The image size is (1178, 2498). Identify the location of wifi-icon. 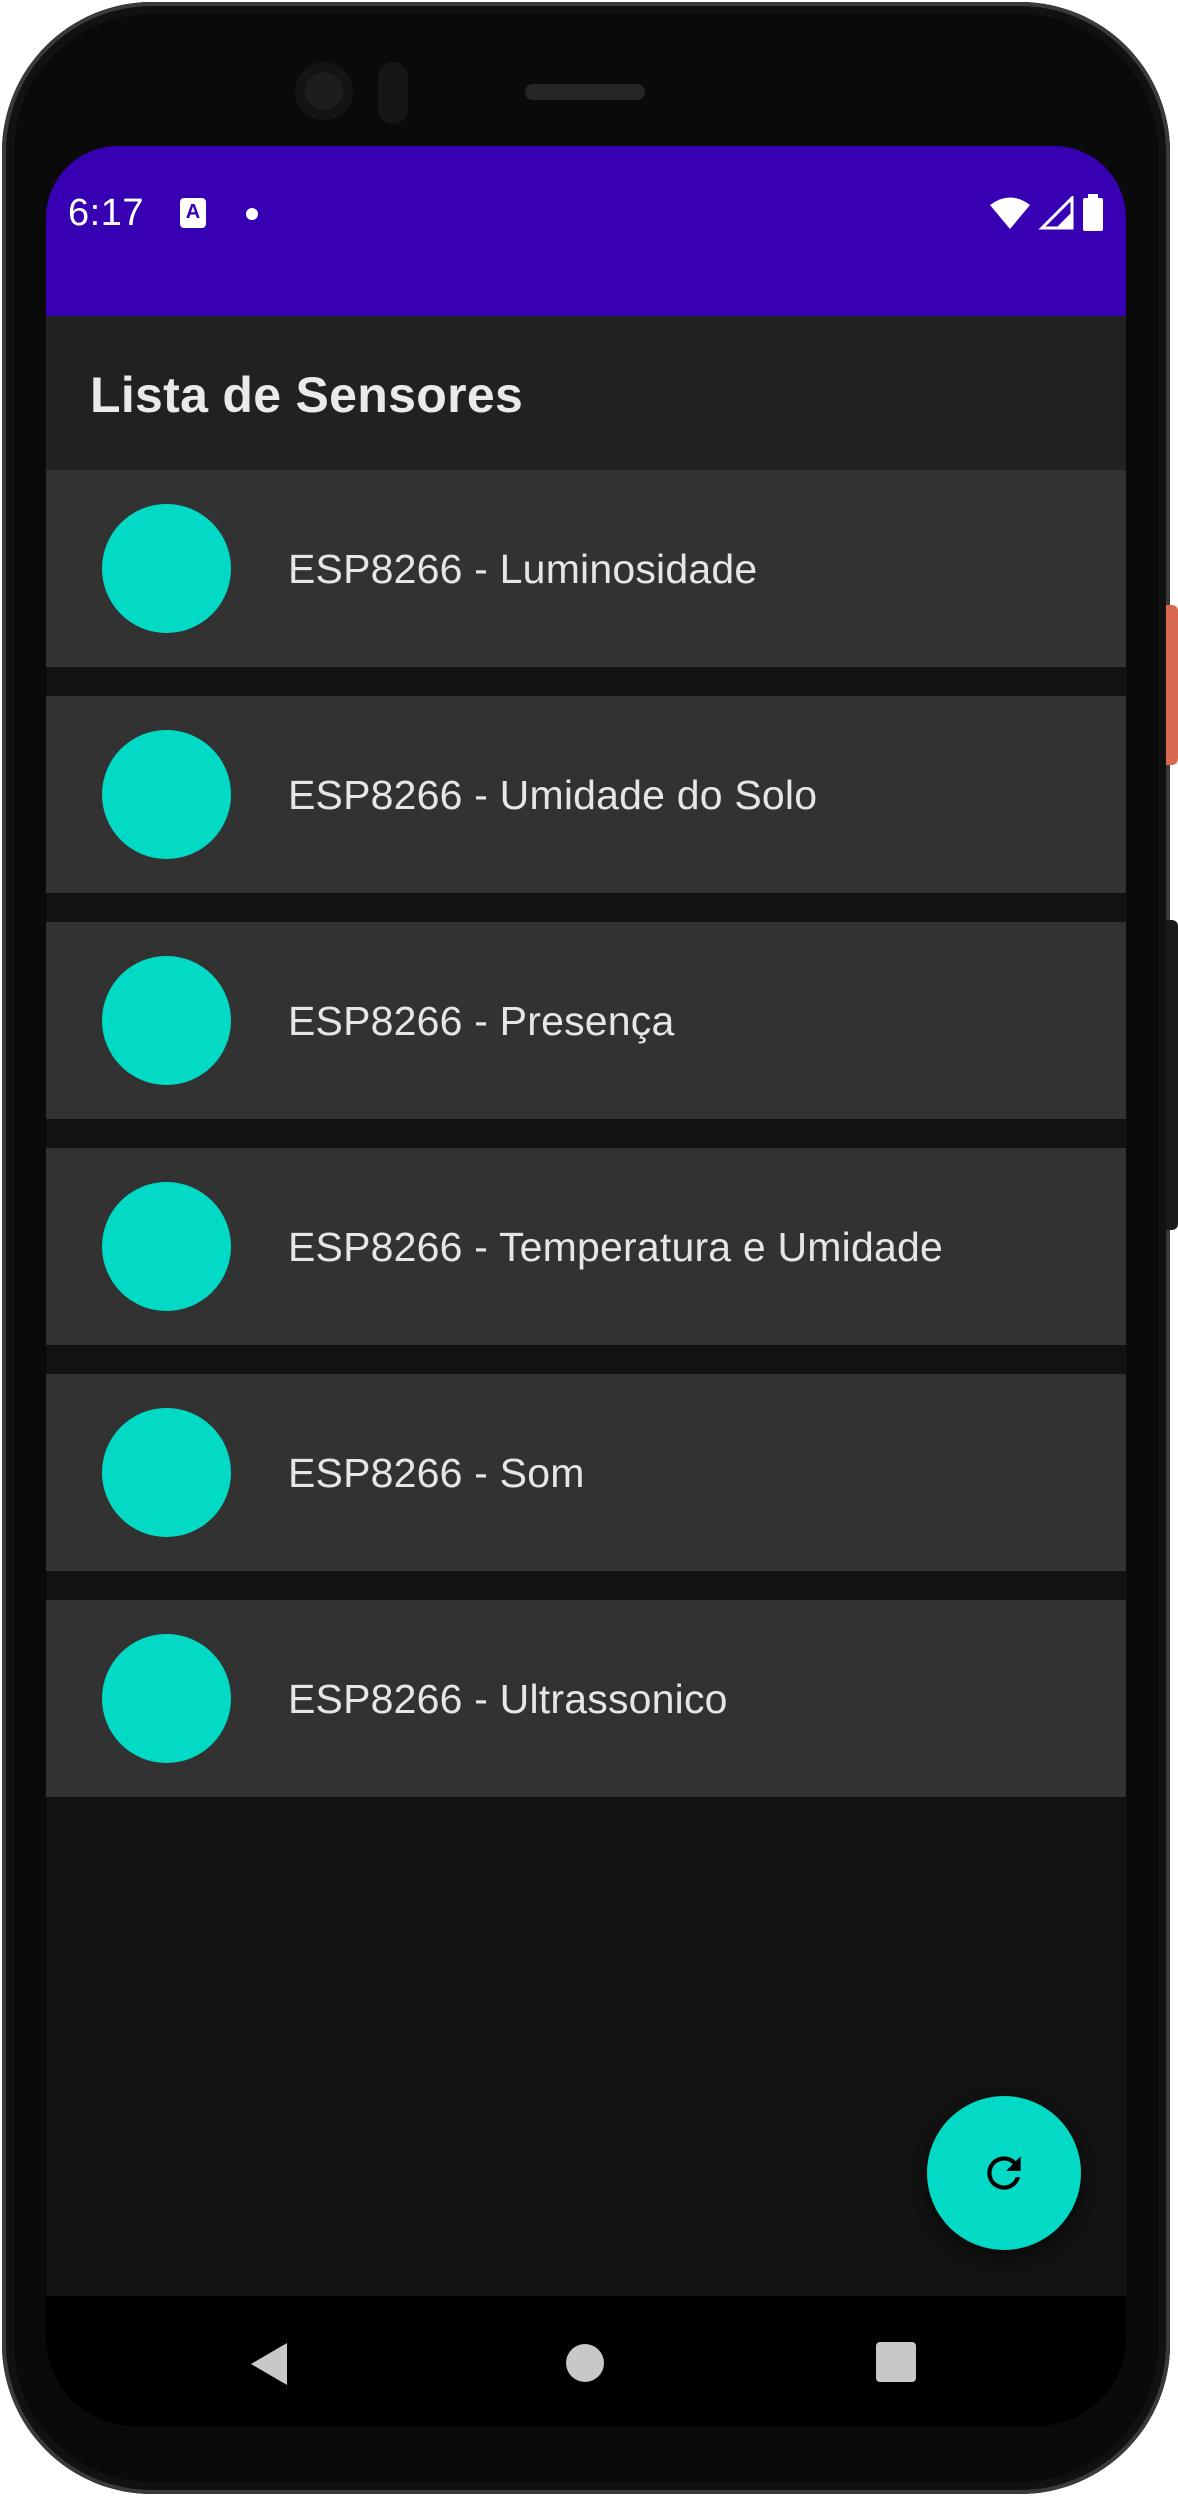
(1010, 213).